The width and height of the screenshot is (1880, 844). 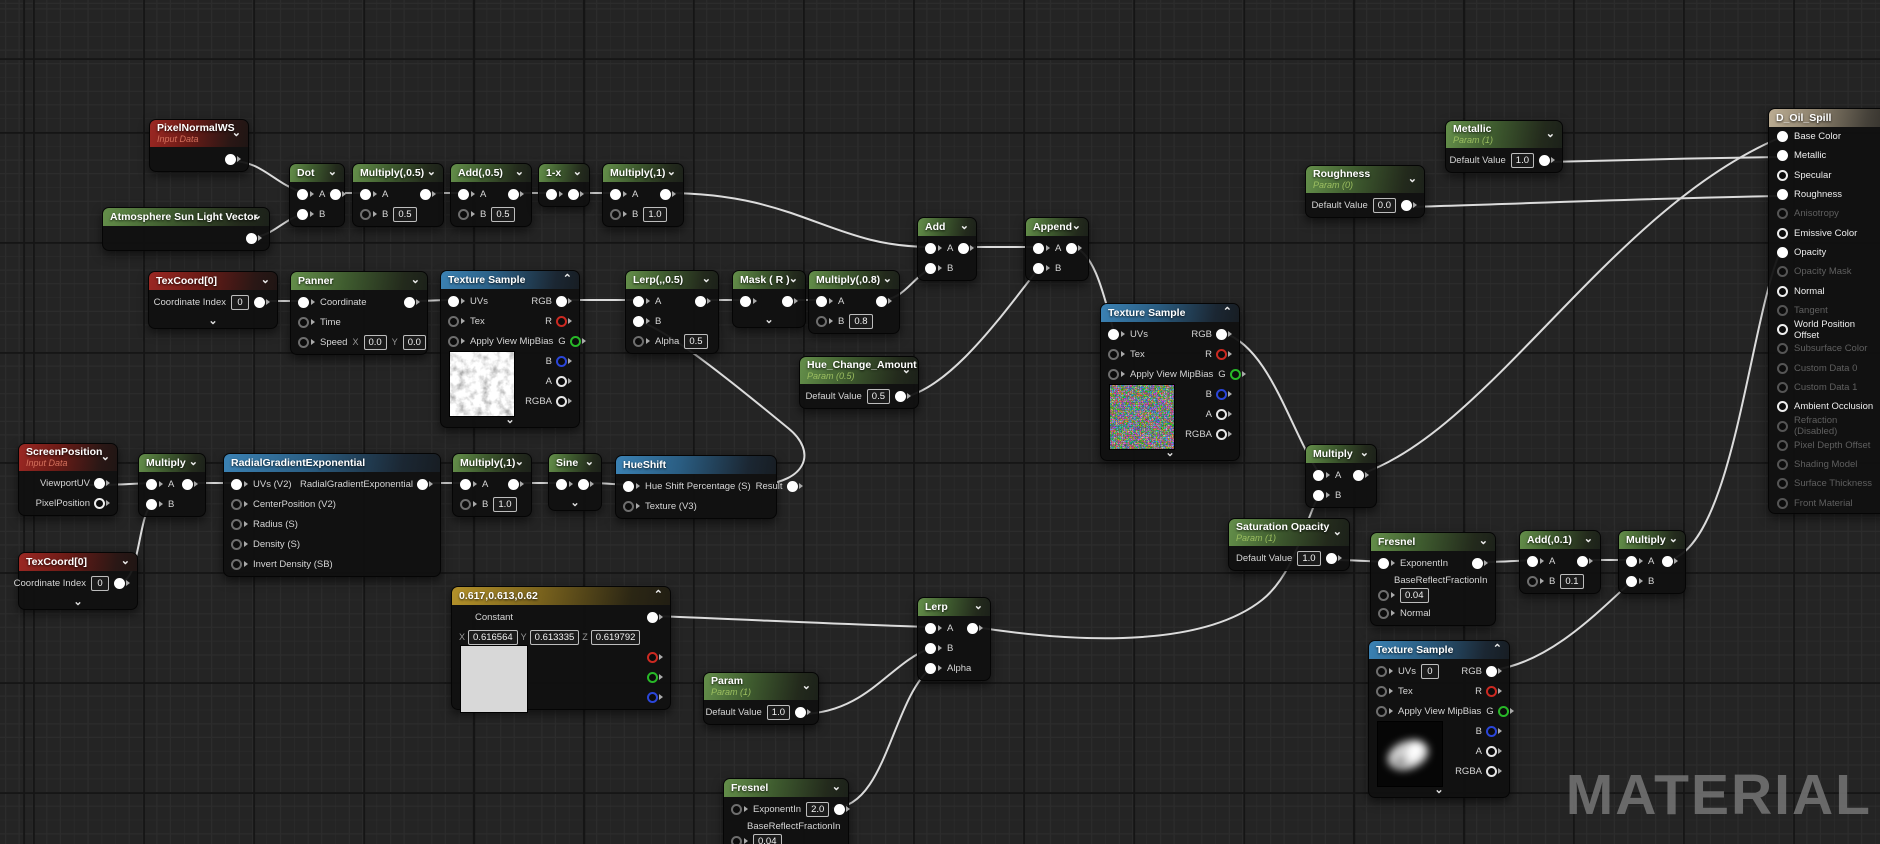 I want to click on node-metallic: Metallic Param (1) ⌄ Default Value 1.0, so click(x=1504, y=146).